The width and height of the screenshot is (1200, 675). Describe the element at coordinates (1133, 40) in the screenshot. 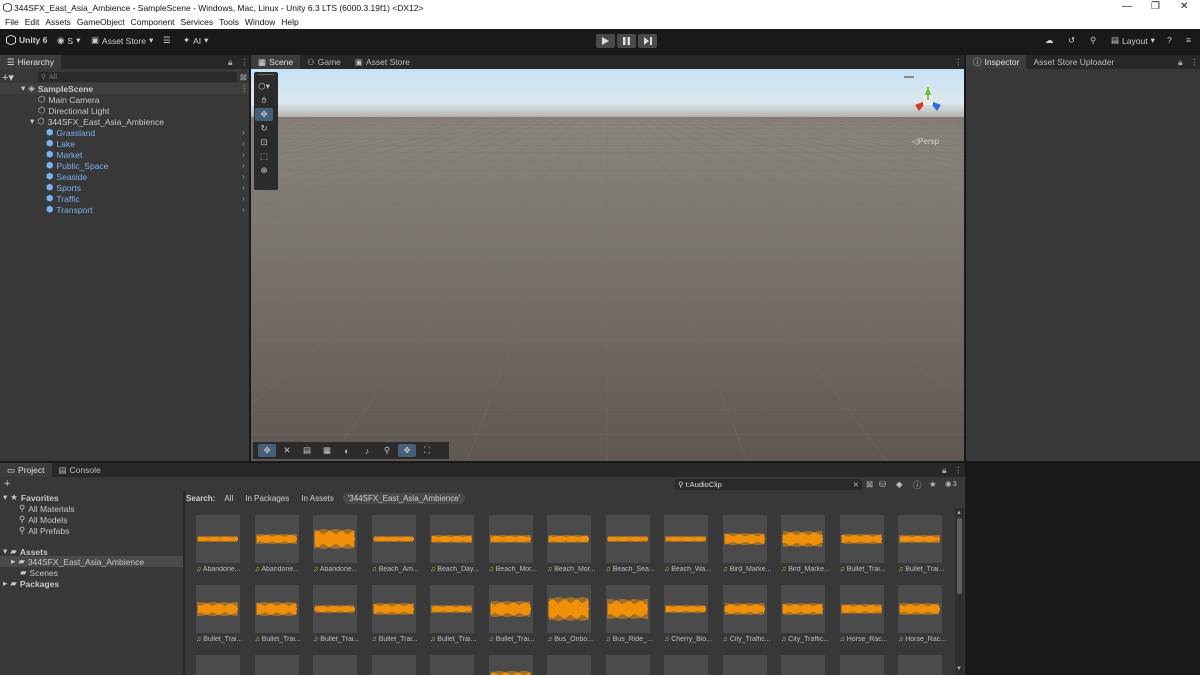

I see `layout-dropdown: ▤ Layout ▾` at that location.